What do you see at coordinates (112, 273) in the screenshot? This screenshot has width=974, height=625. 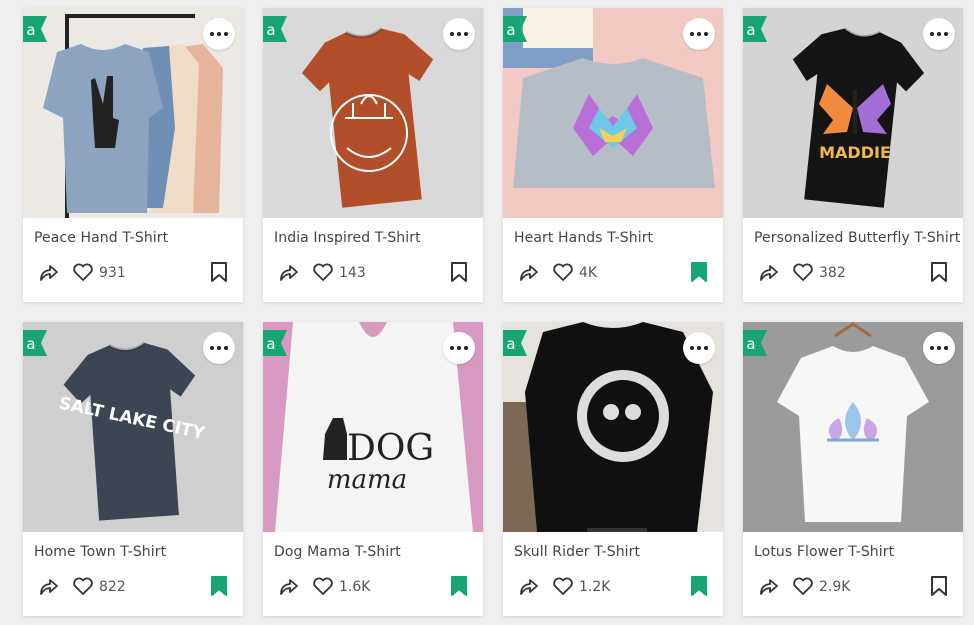 I see `like-count: 931` at bounding box center [112, 273].